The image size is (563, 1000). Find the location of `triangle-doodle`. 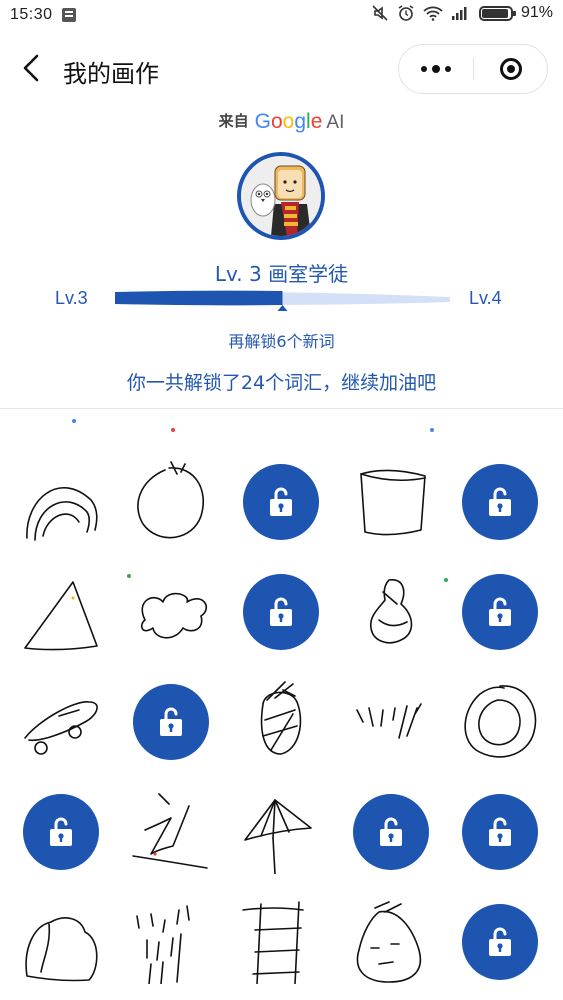

triangle-doodle is located at coordinates (61, 616).